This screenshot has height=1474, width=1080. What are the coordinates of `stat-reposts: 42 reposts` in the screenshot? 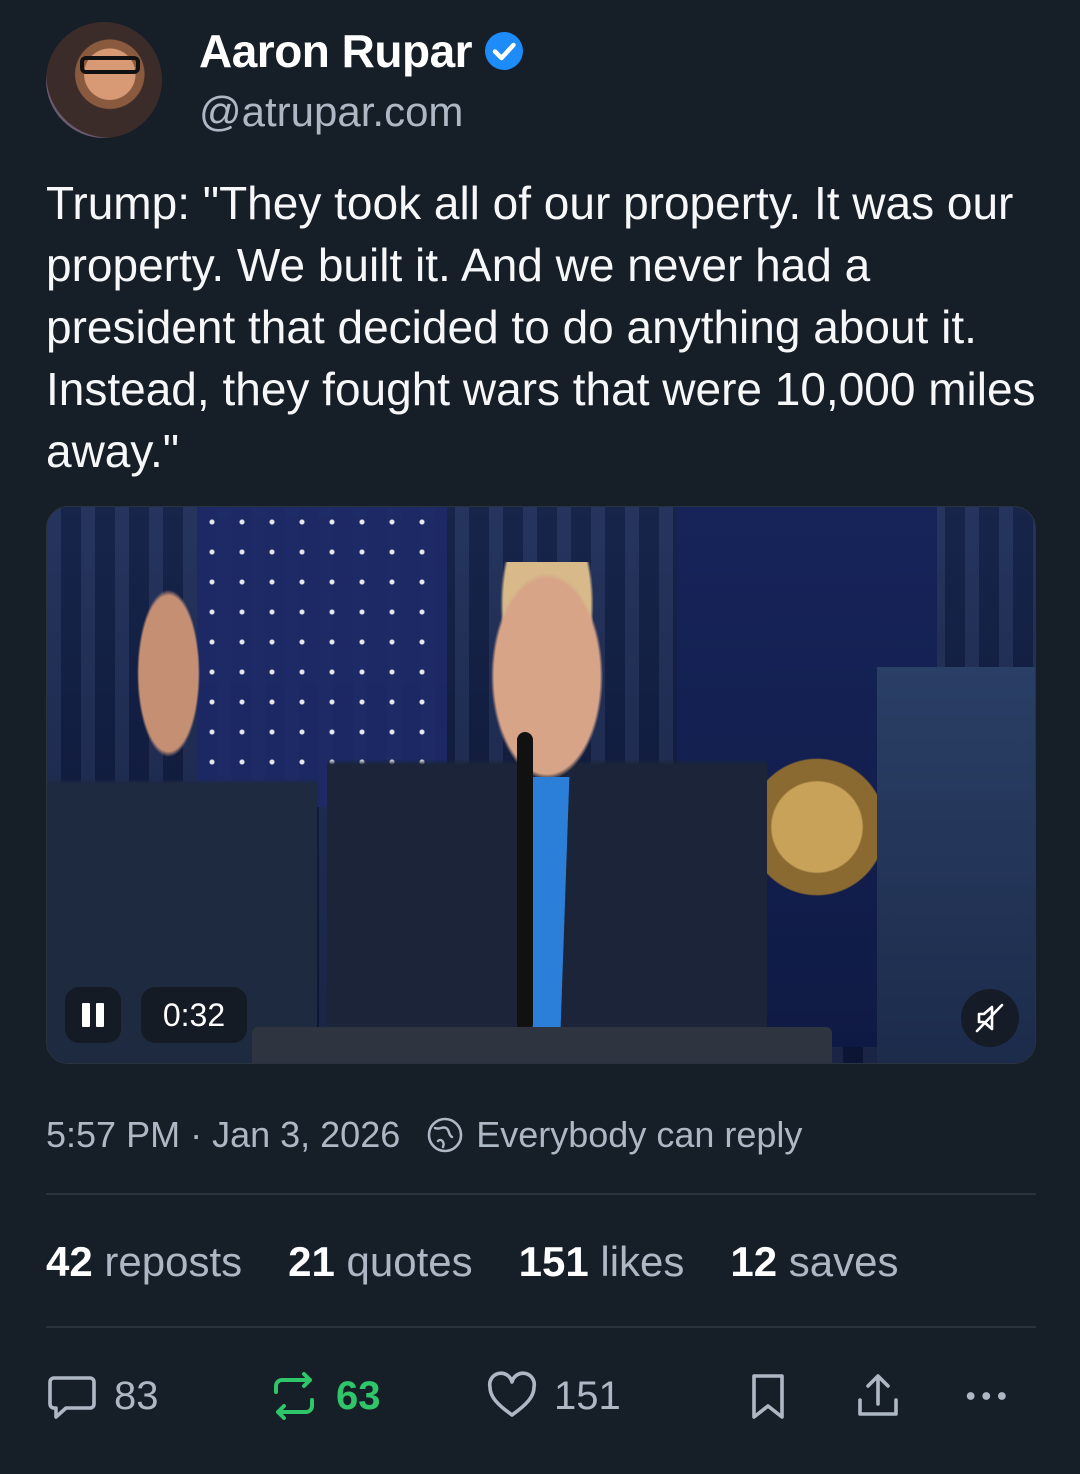 It's located at (144, 1262).